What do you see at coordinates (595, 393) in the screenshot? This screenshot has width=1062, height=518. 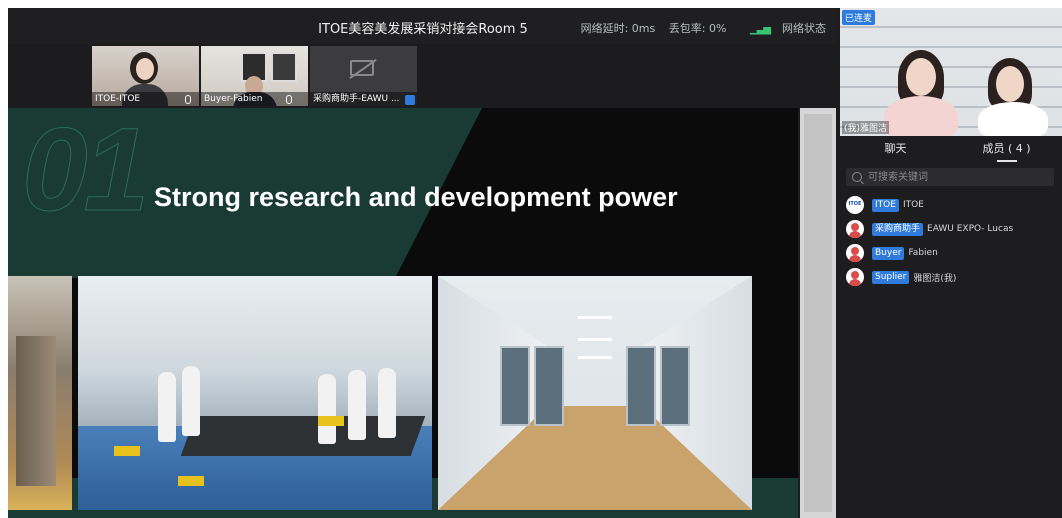 I see `cleanroom-corridor-photo` at bounding box center [595, 393].